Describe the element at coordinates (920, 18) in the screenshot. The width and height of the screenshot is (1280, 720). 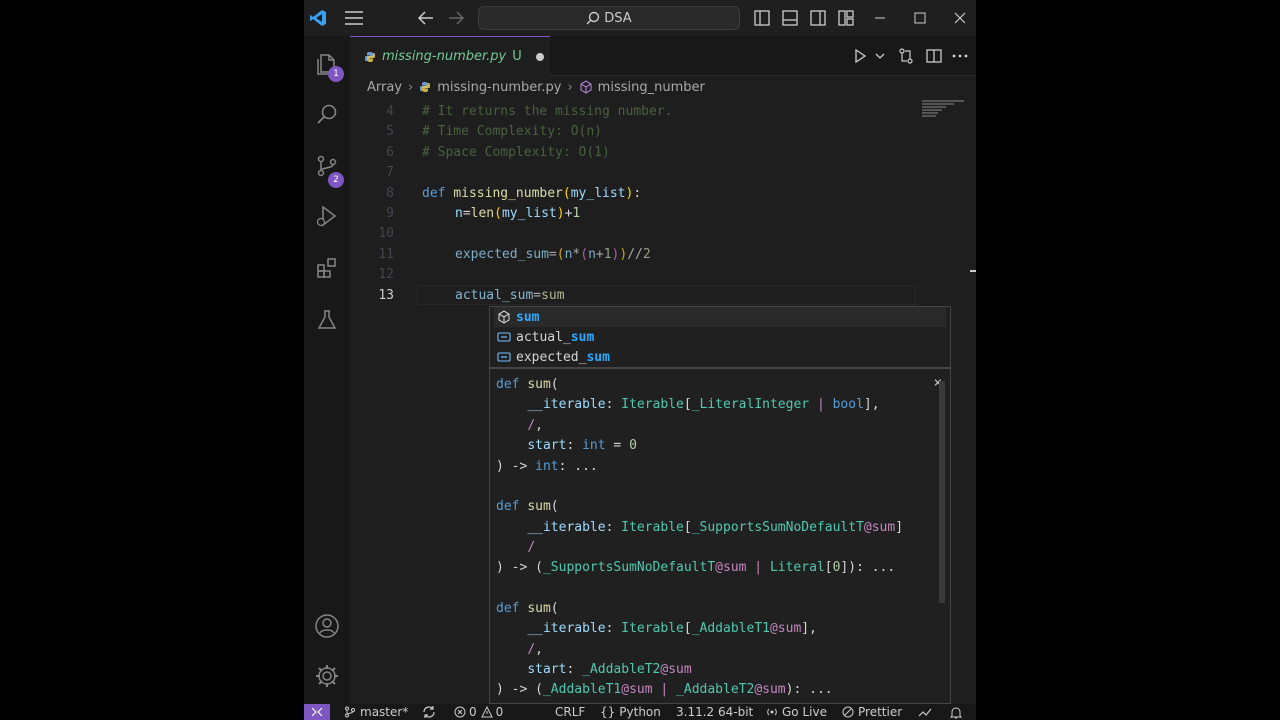
I see `maximize-icon` at that location.